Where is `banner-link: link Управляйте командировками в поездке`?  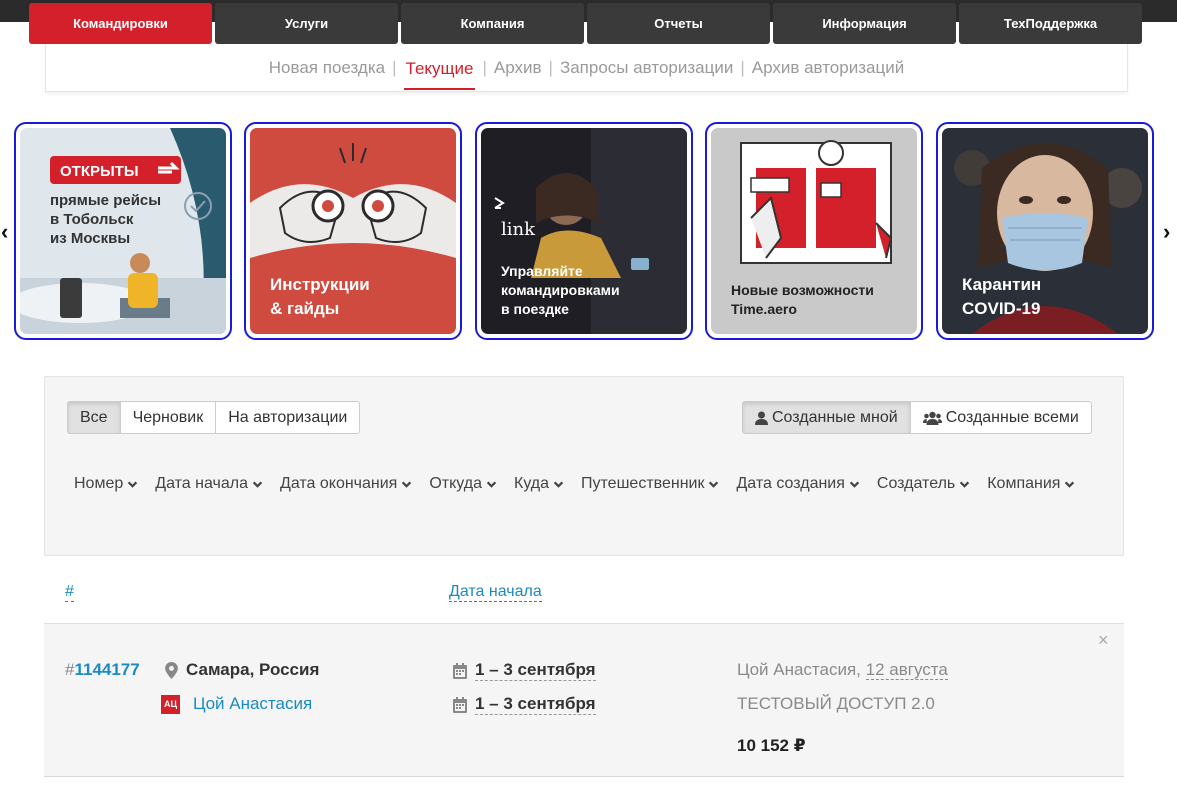
banner-link: link Управляйте командировками в поездке is located at coordinates (584, 231).